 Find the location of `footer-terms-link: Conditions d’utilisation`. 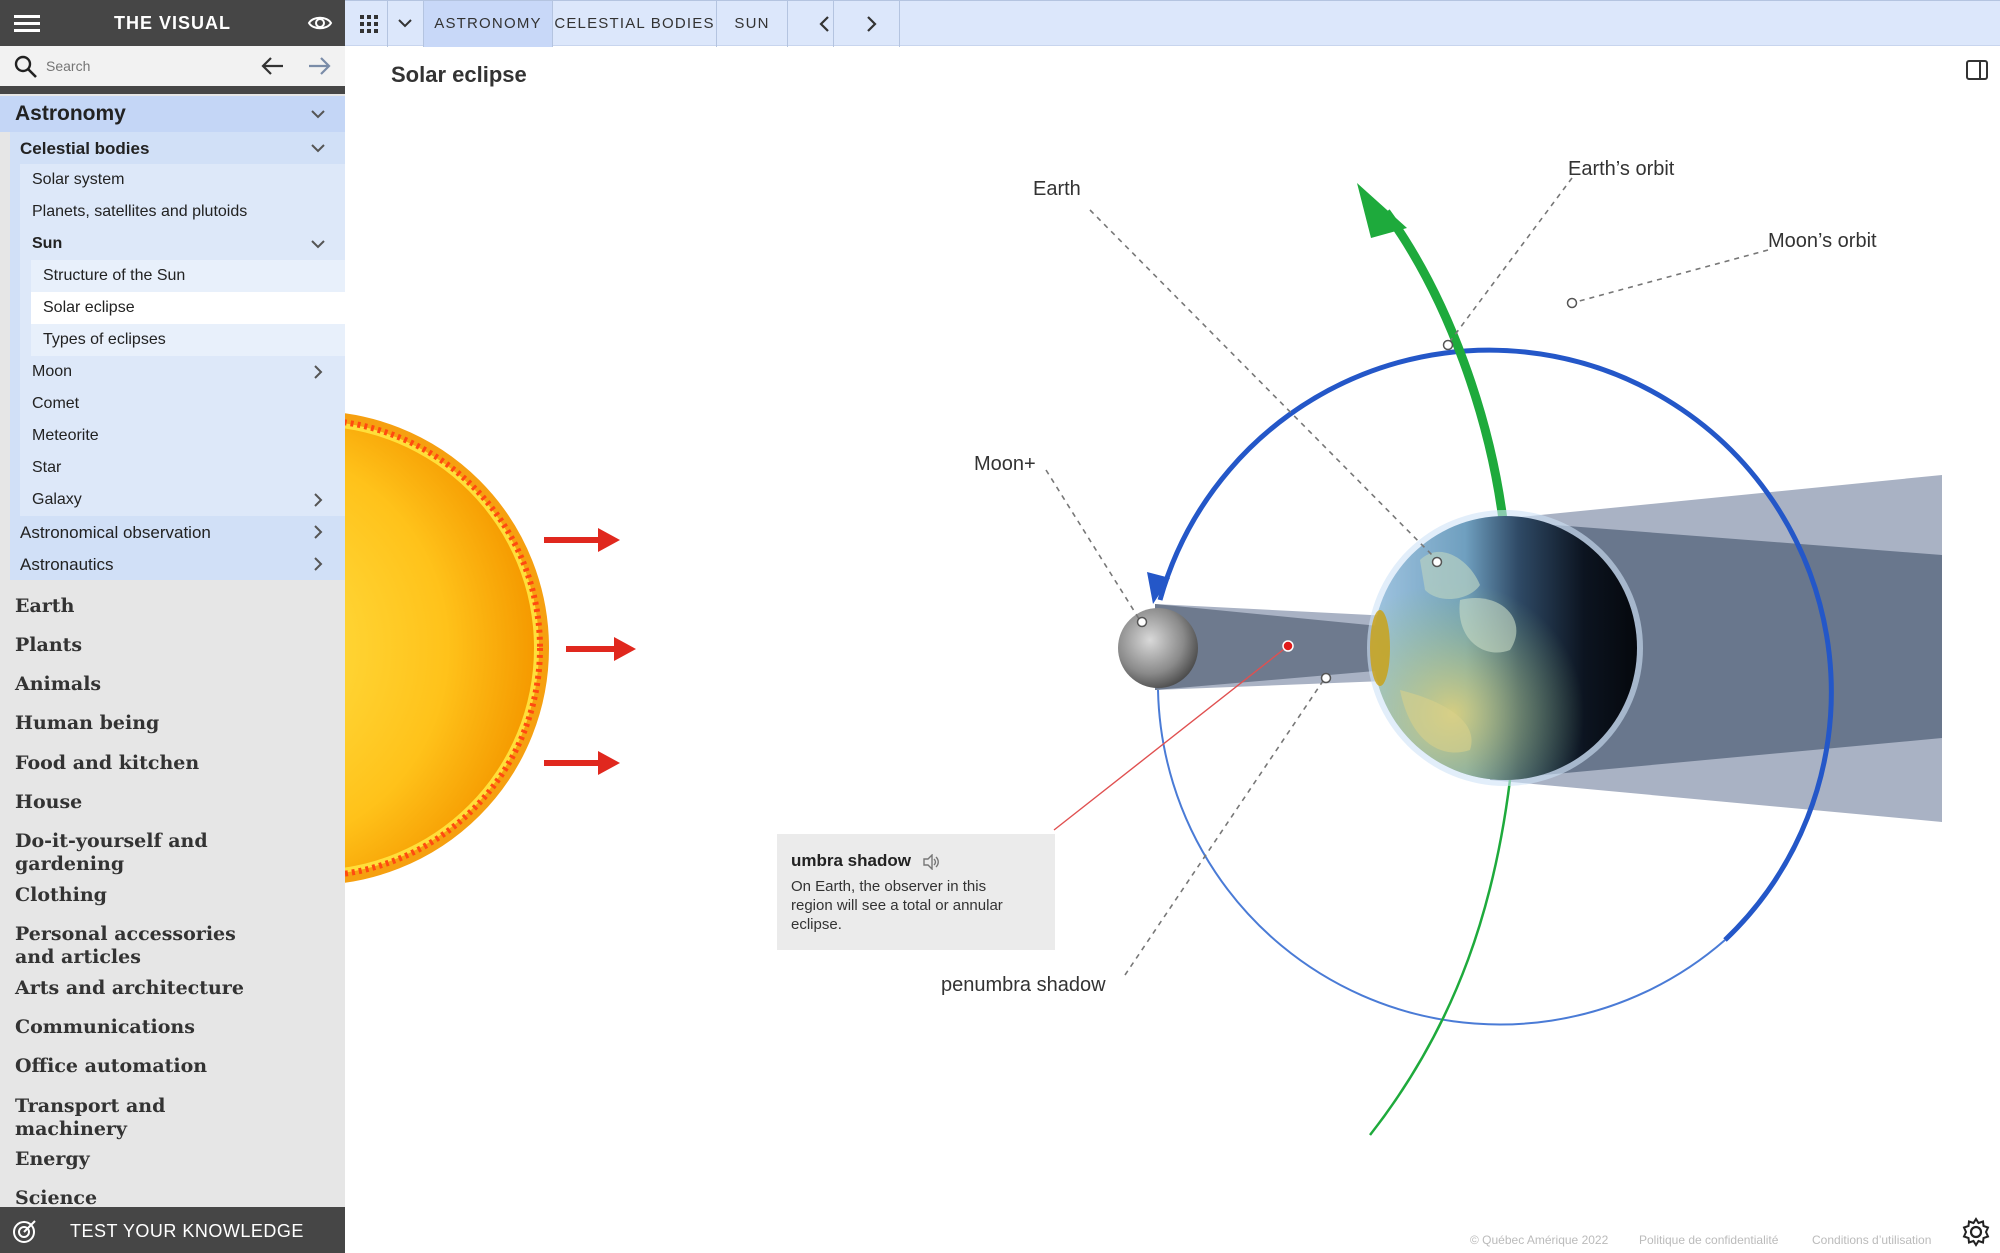

footer-terms-link: Conditions d’utilisation is located at coordinates (1871, 1240).